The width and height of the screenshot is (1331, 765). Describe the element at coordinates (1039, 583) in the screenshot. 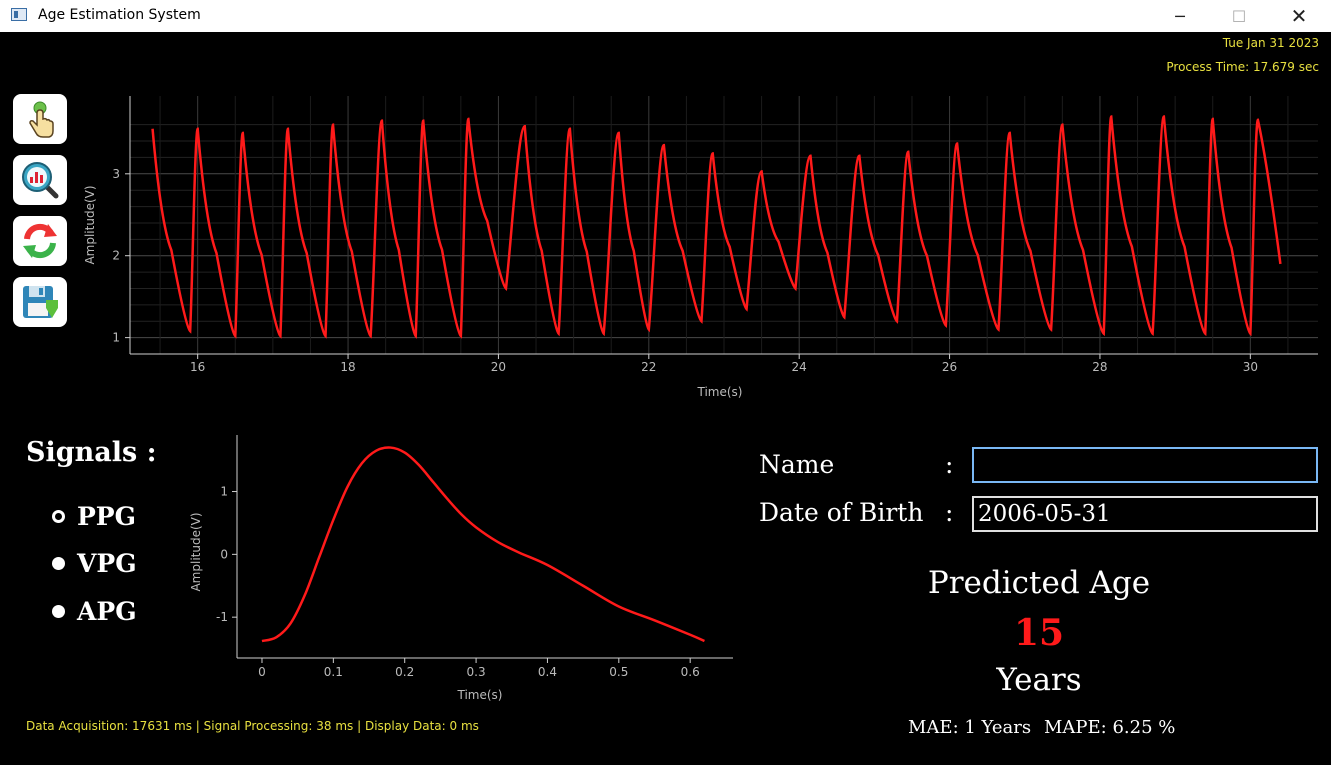

I see `predicted-age-title: Predicted Age` at that location.